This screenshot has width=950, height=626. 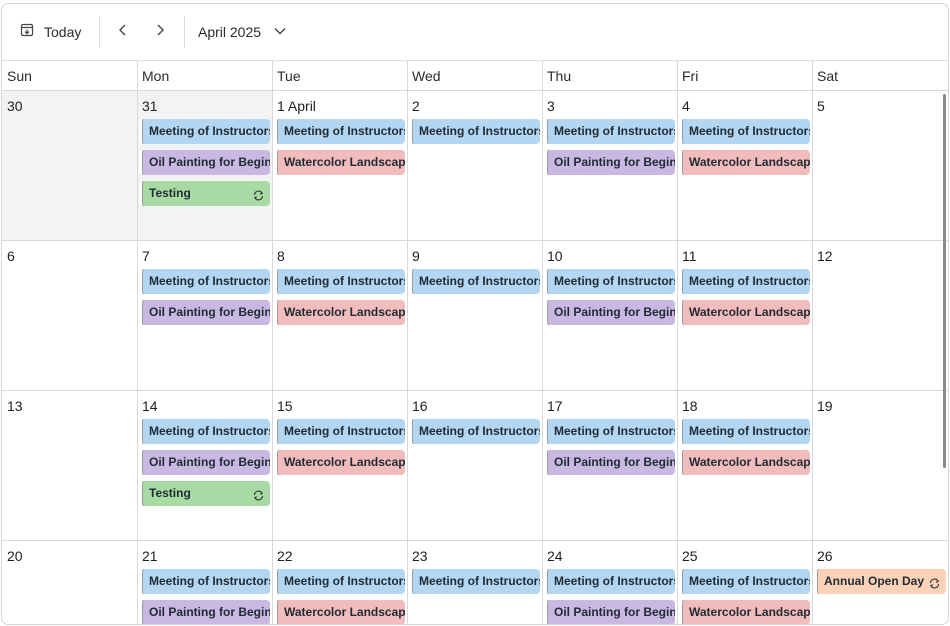 I want to click on previous-button, so click(x=123, y=32).